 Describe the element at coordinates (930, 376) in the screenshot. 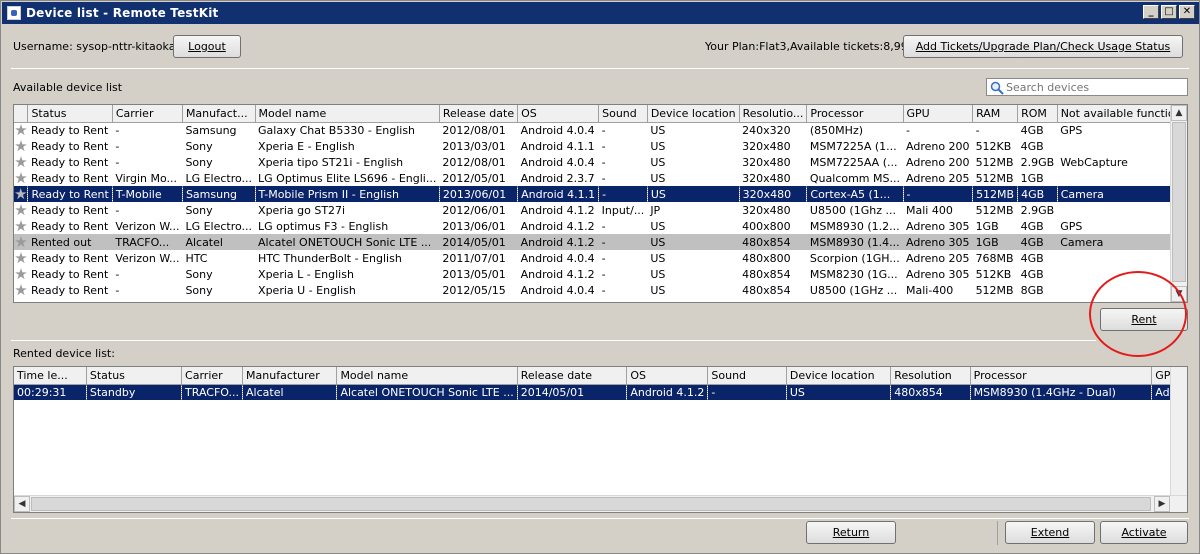

I see `rented-column-header: Resolution` at that location.